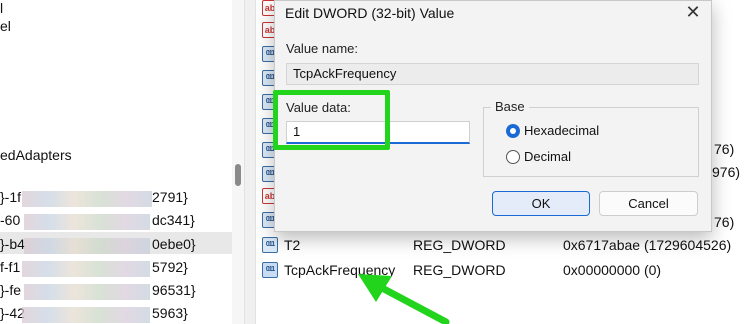  What do you see at coordinates (404, 299) in the screenshot?
I see `annotation-arrow-icon` at bounding box center [404, 299].